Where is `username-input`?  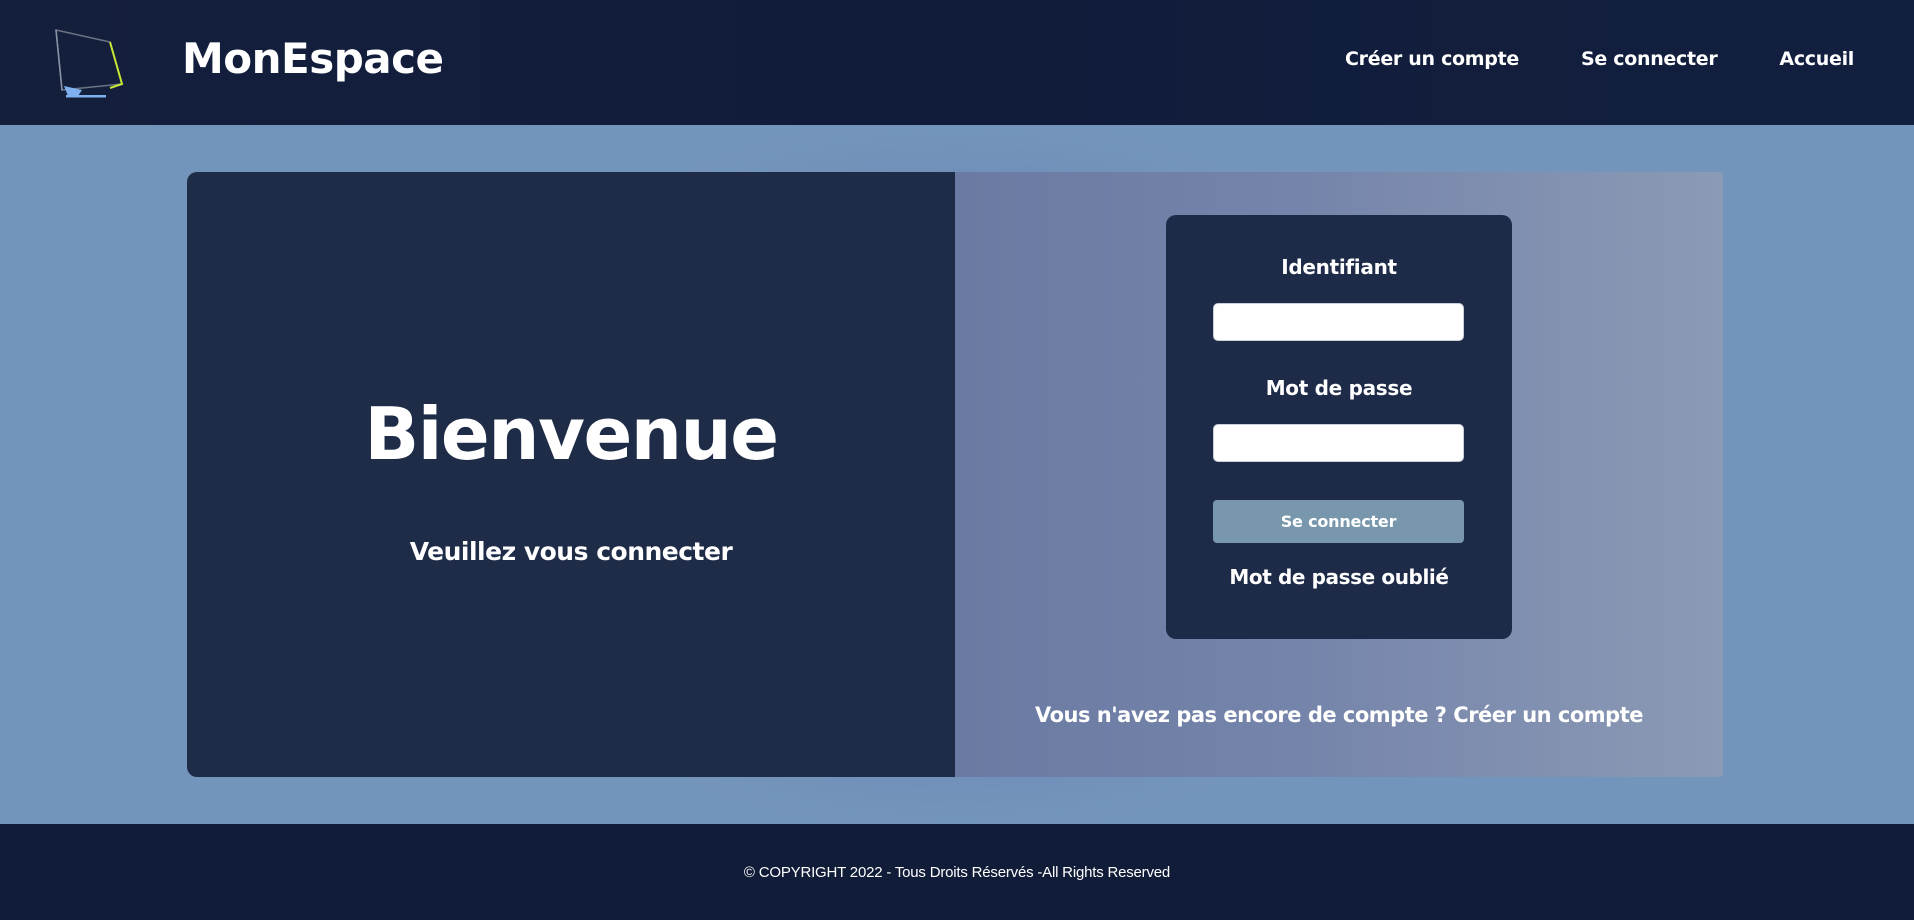
username-input is located at coordinates (1338, 322).